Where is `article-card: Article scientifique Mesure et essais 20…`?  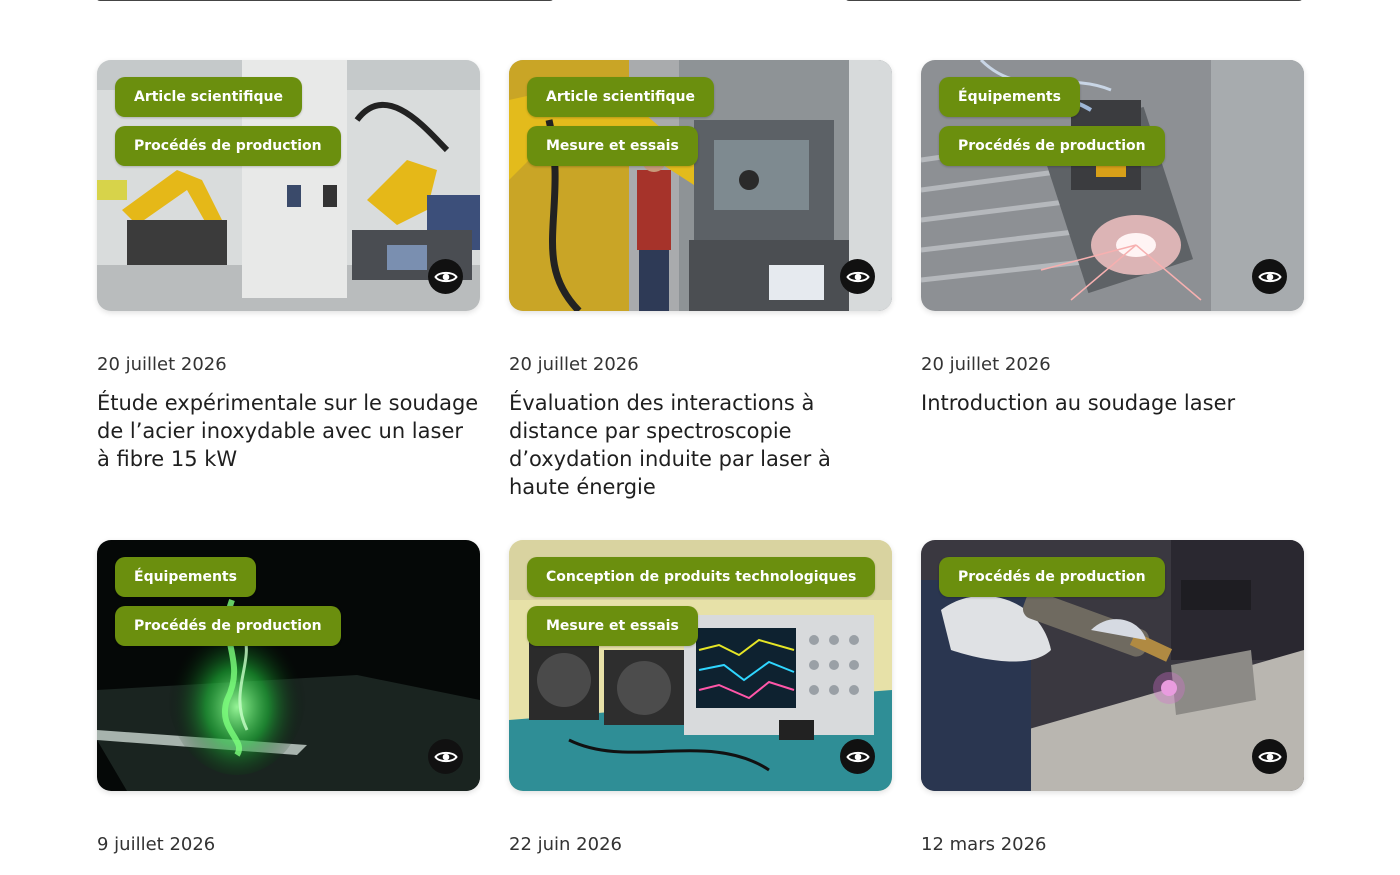
article-card: Article scientifique Mesure et essais 20… is located at coordinates (700, 279).